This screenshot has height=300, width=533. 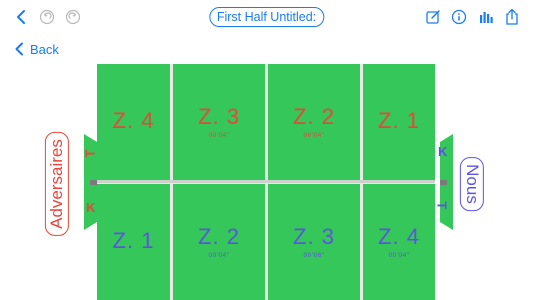 What do you see at coordinates (219, 242) in the screenshot?
I see `zone-bottom-2: Z. 2 00'04"` at bounding box center [219, 242].